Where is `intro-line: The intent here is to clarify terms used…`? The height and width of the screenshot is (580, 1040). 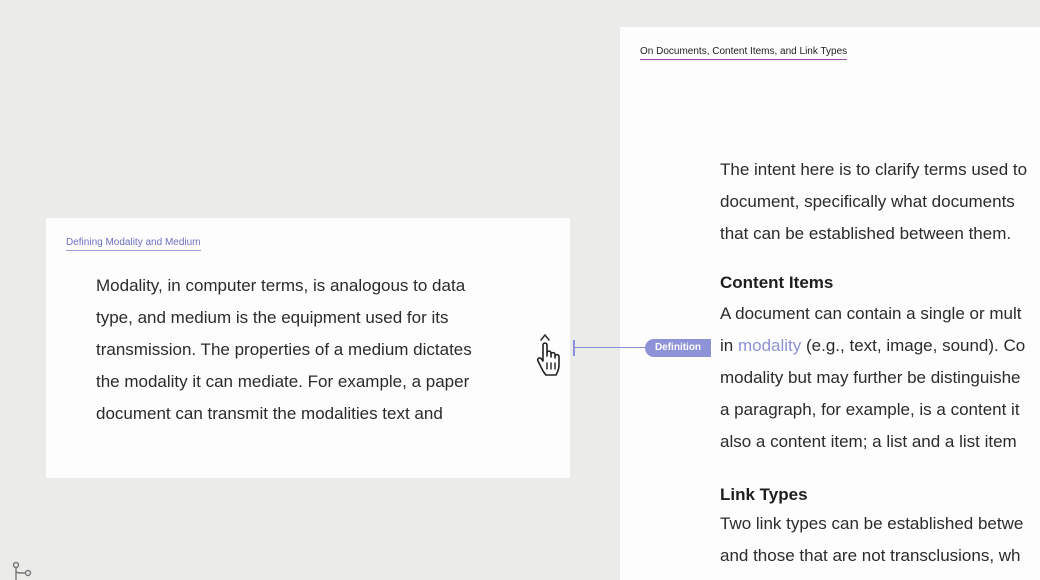
intro-line: The intent here is to clarify terms used… is located at coordinates (874, 169).